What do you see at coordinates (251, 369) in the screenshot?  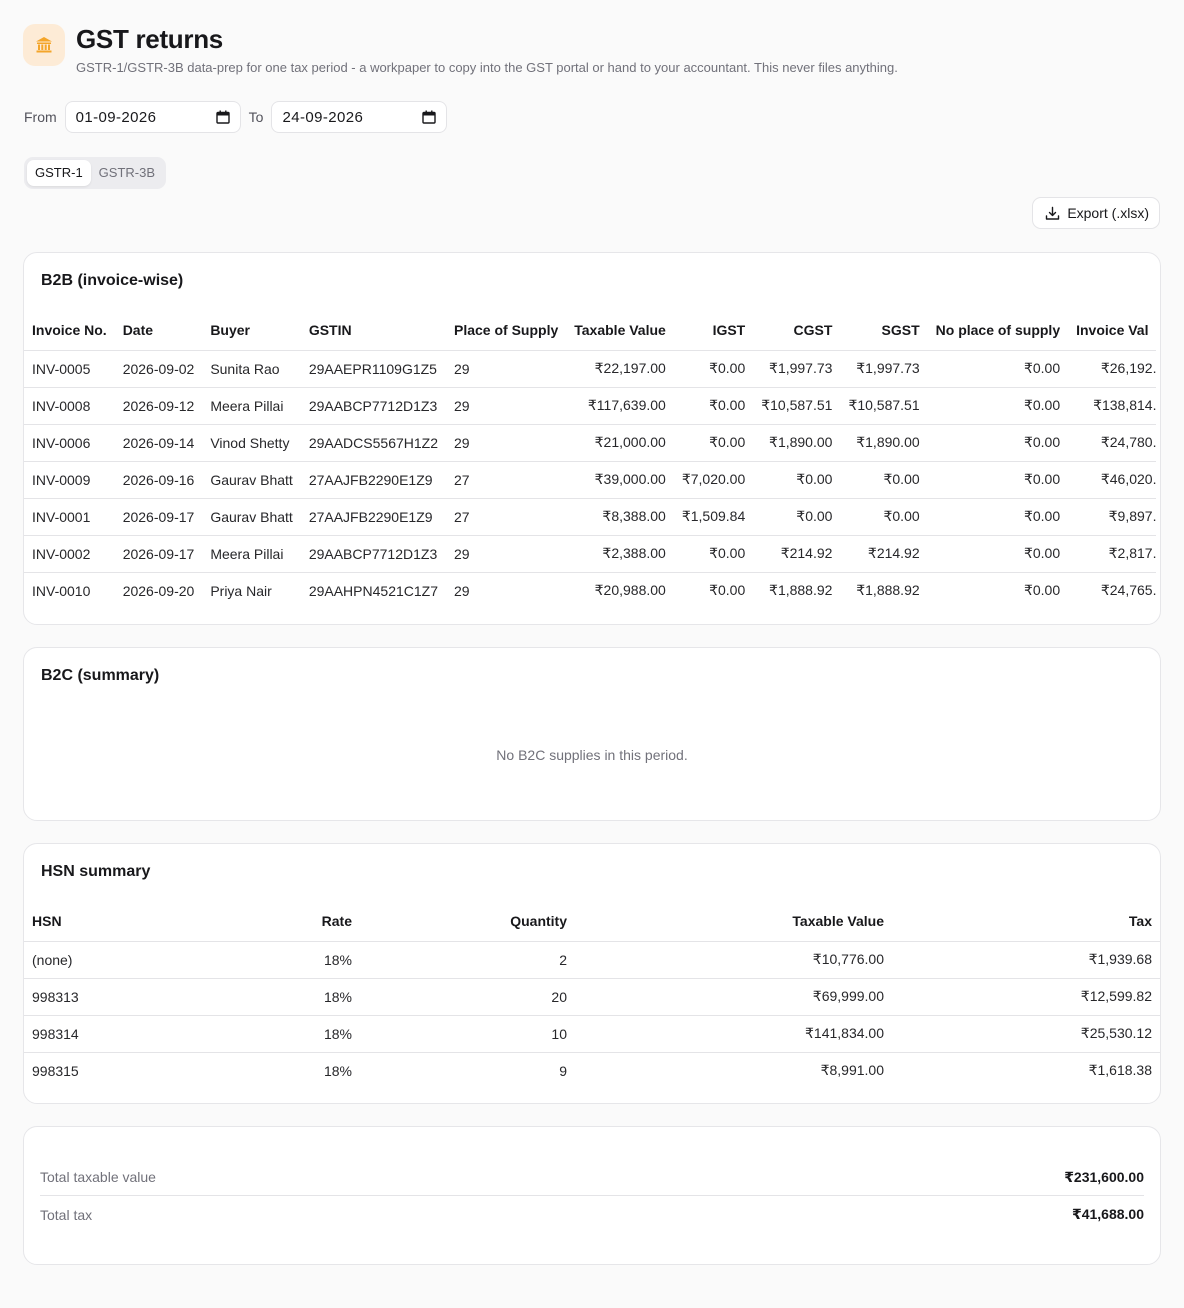 I see `table-cell: Sunita Rao` at bounding box center [251, 369].